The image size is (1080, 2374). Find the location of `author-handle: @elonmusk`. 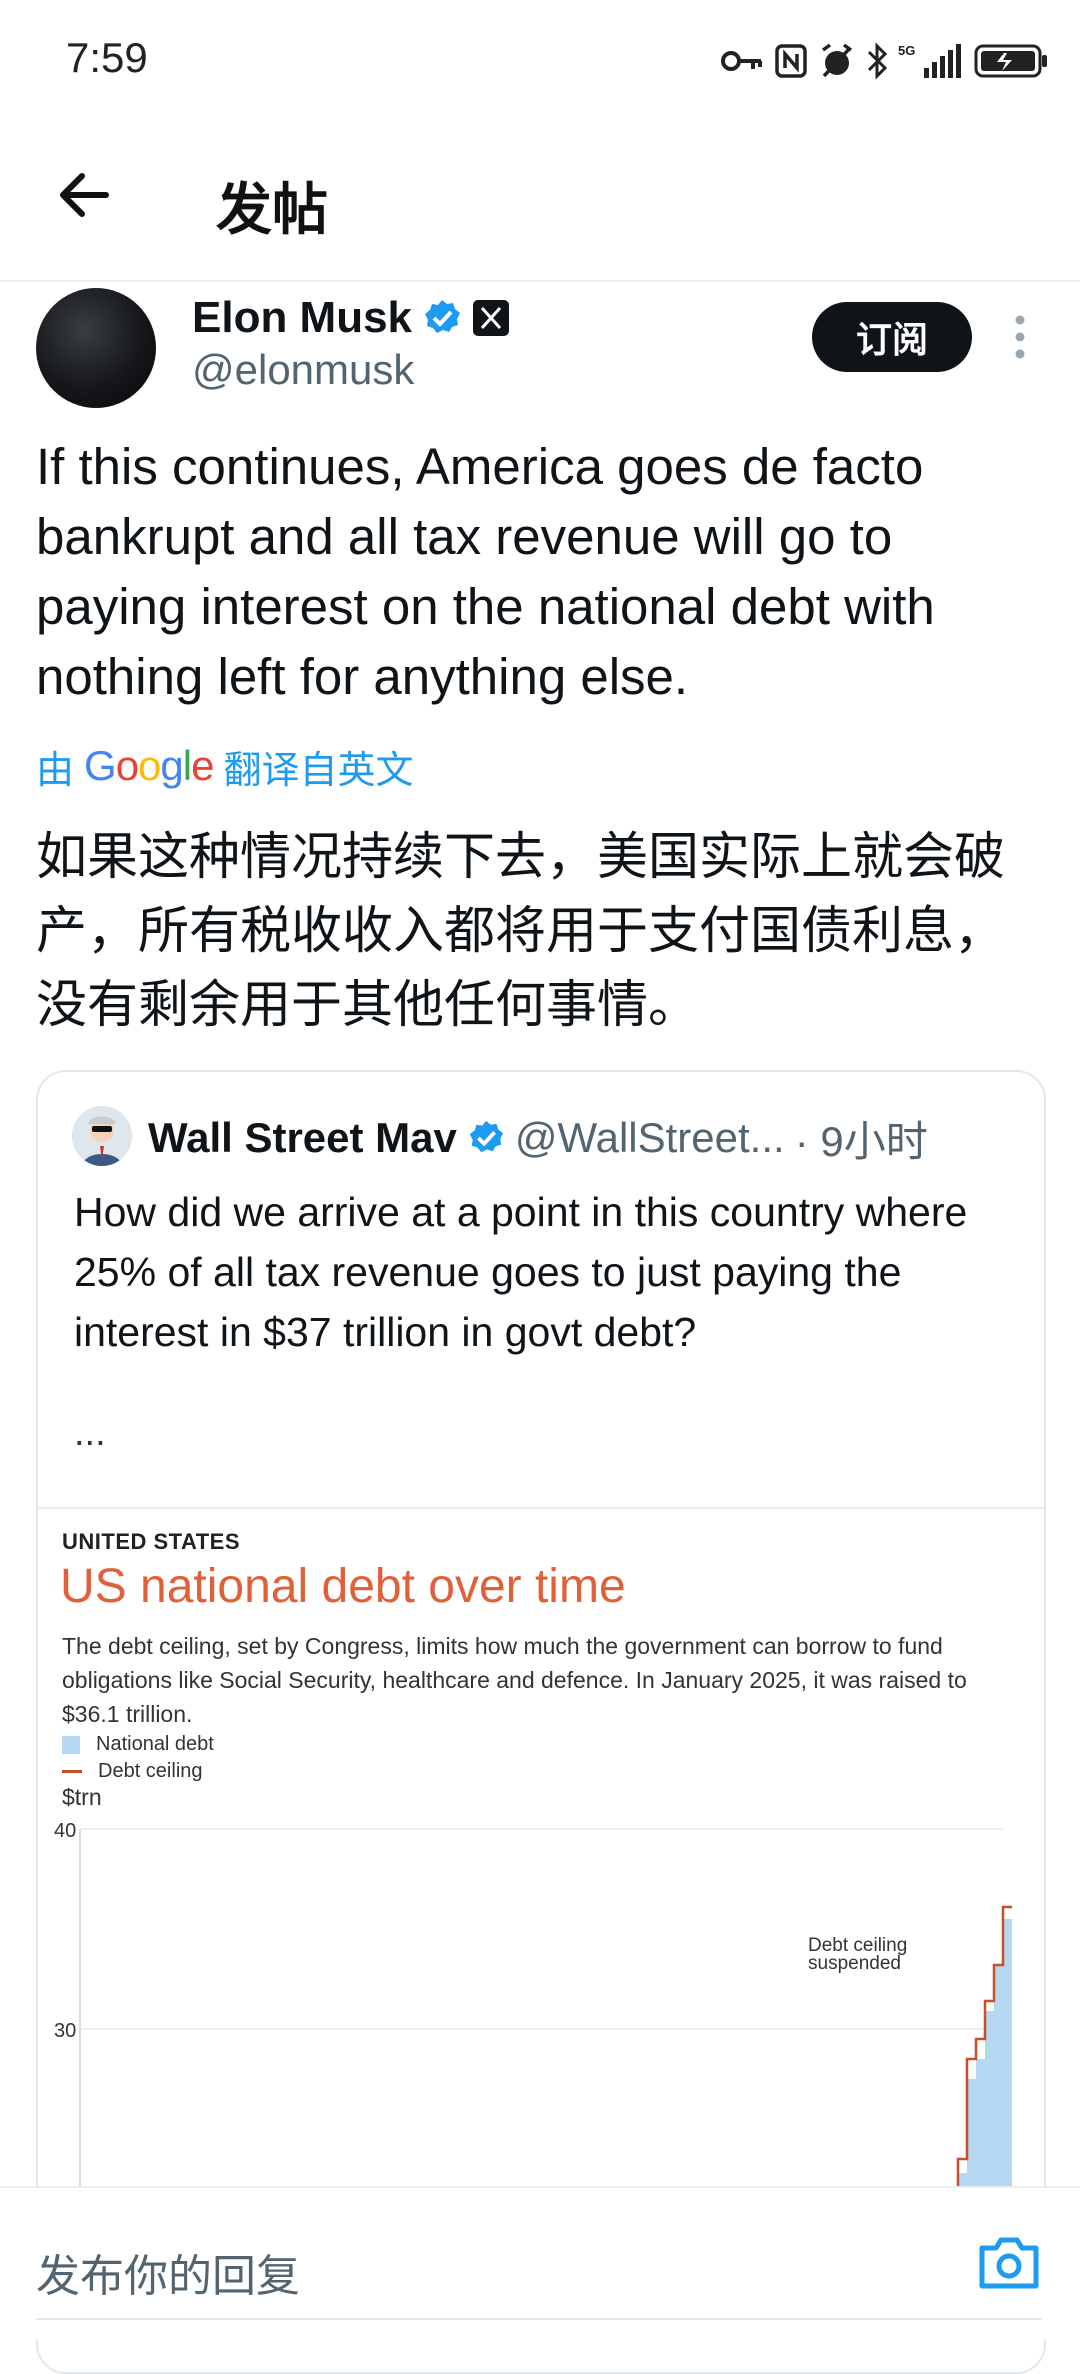

author-handle: @elonmusk is located at coordinates (303, 370).